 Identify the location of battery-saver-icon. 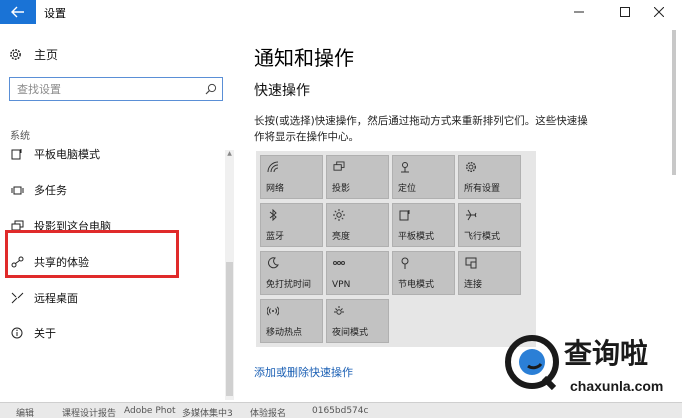
(404, 262).